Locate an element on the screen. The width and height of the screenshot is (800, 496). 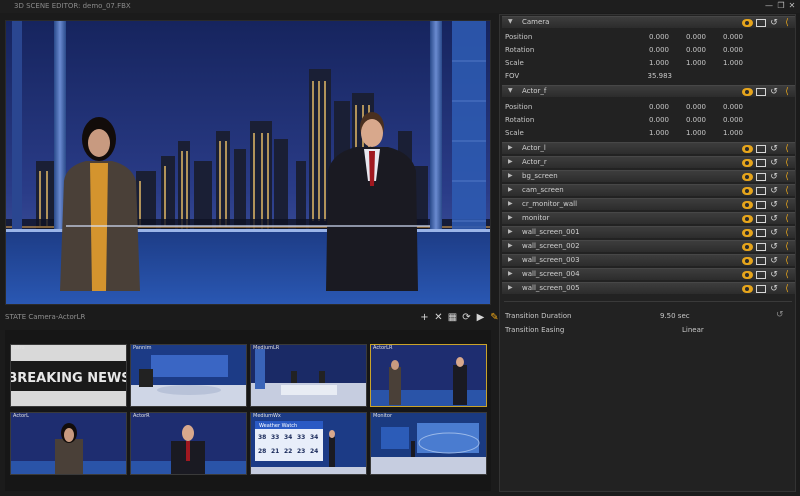
object-row: ▶ wall_screen_005 ↺ ⟨ is located at coordinates (648, 288).